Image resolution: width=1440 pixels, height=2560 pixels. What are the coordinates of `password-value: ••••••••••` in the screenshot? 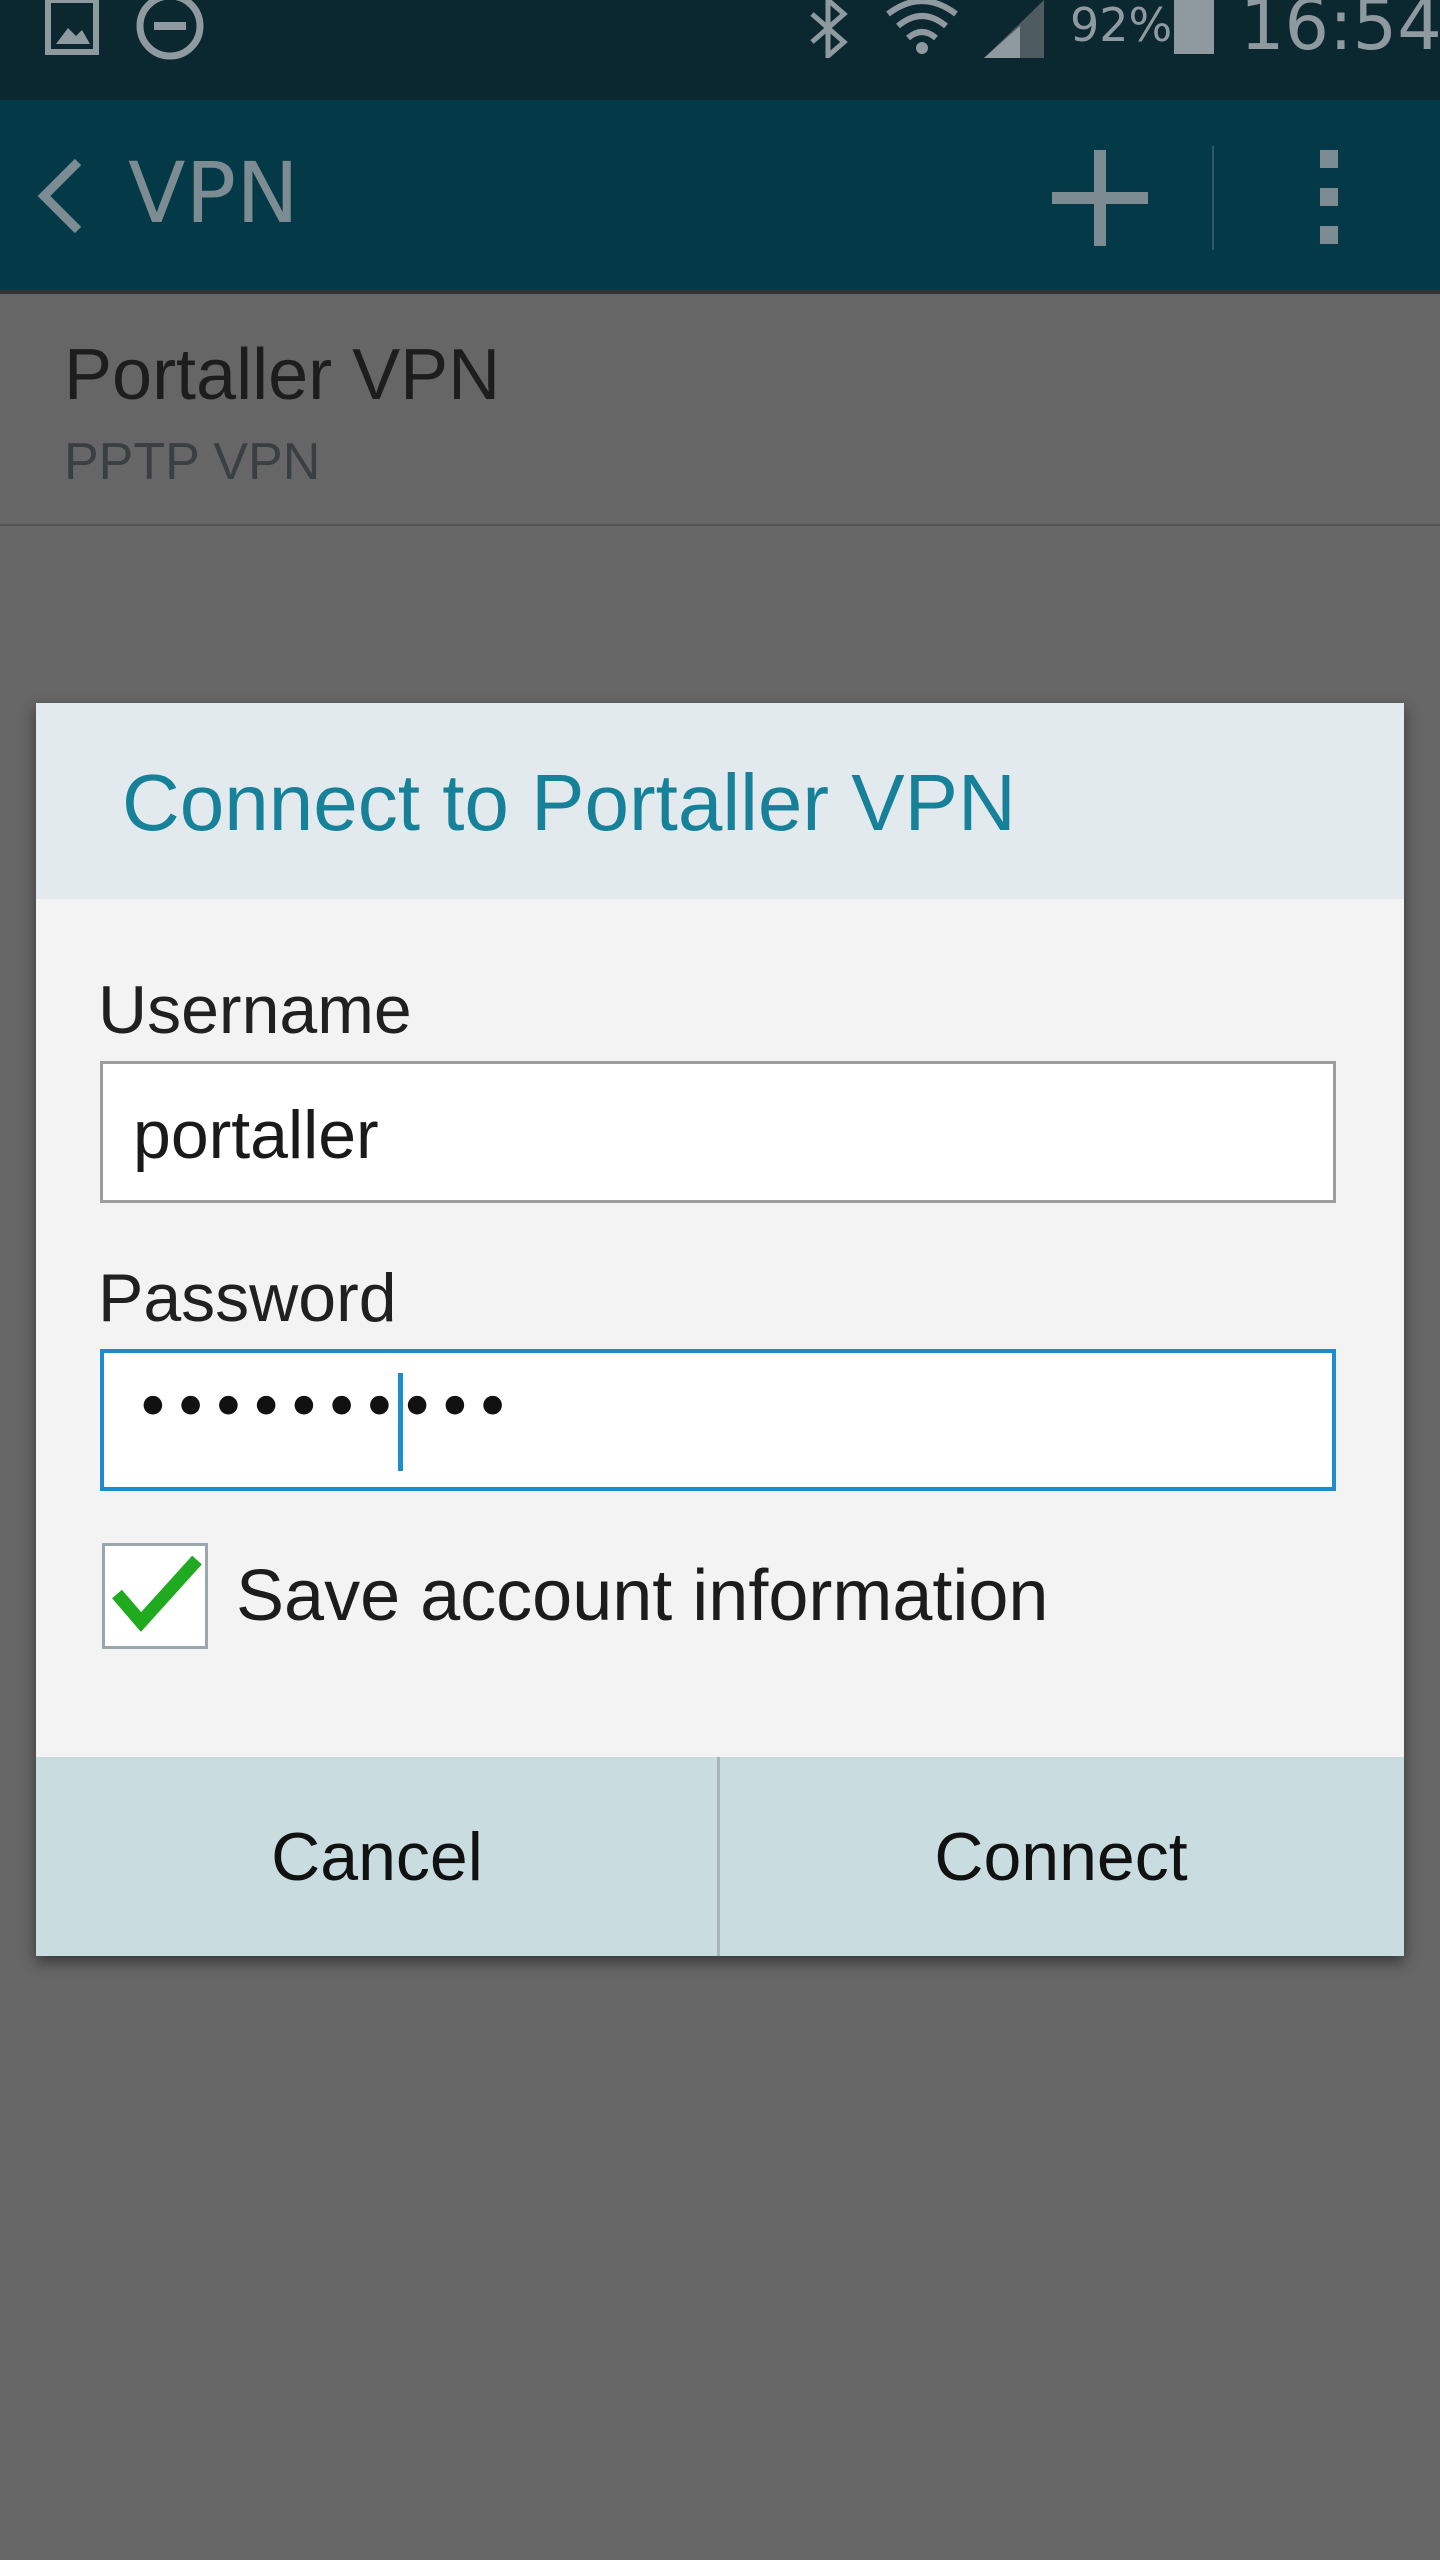 It's located at (323, 1408).